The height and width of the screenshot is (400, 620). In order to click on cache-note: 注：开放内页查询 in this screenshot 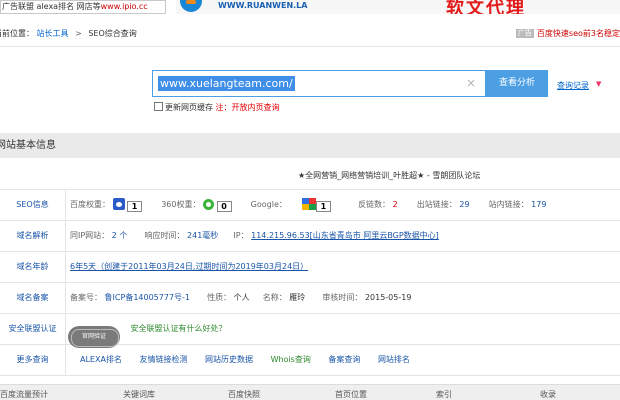, I will do `click(247, 107)`.